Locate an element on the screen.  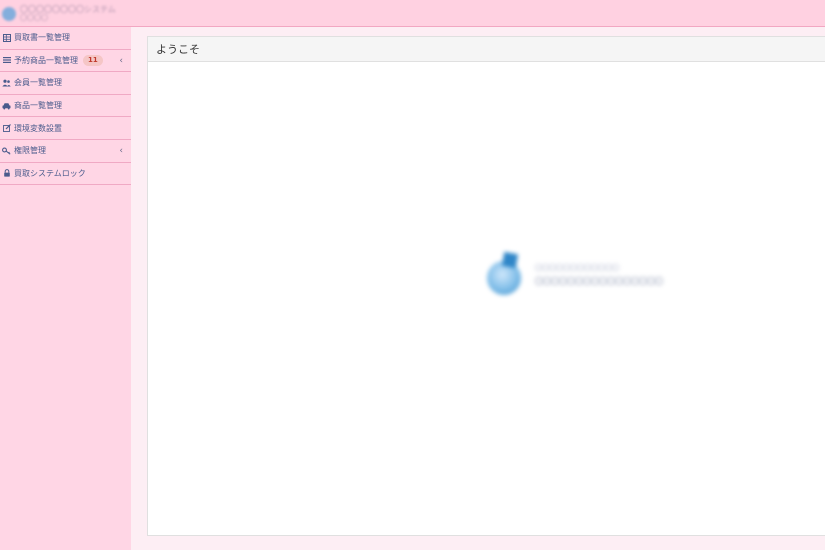
panel-header: ようこそ is located at coordinates (486, 49).